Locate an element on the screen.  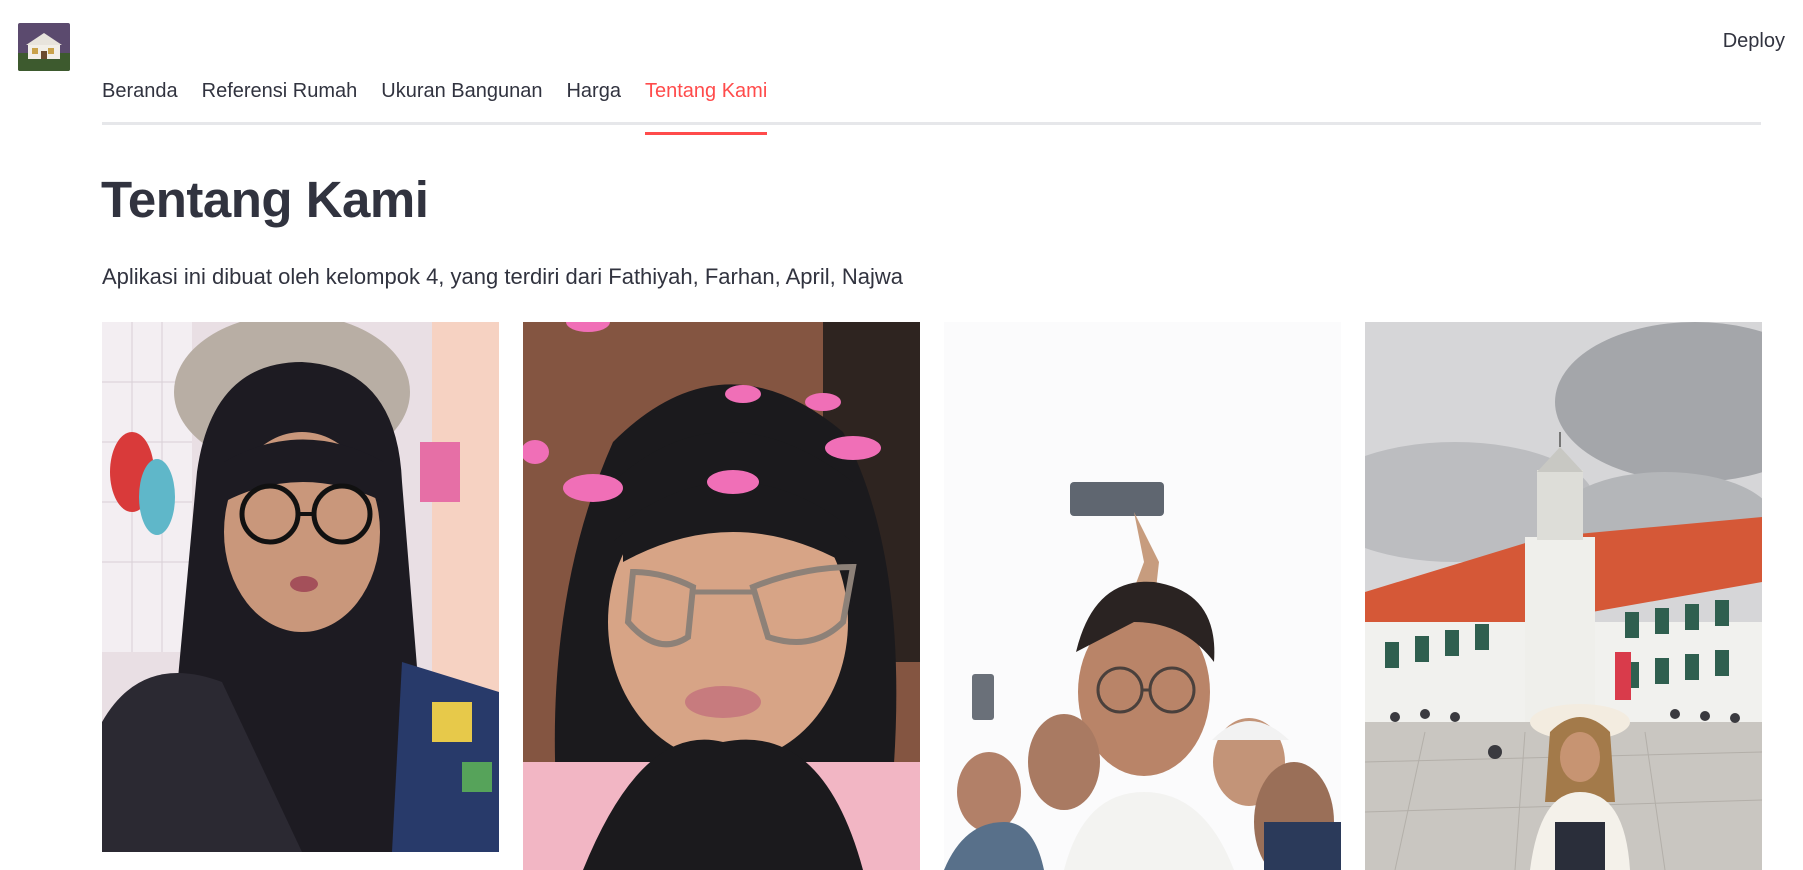
page-title: Tentang Kami is located at coordinates (265, 199).